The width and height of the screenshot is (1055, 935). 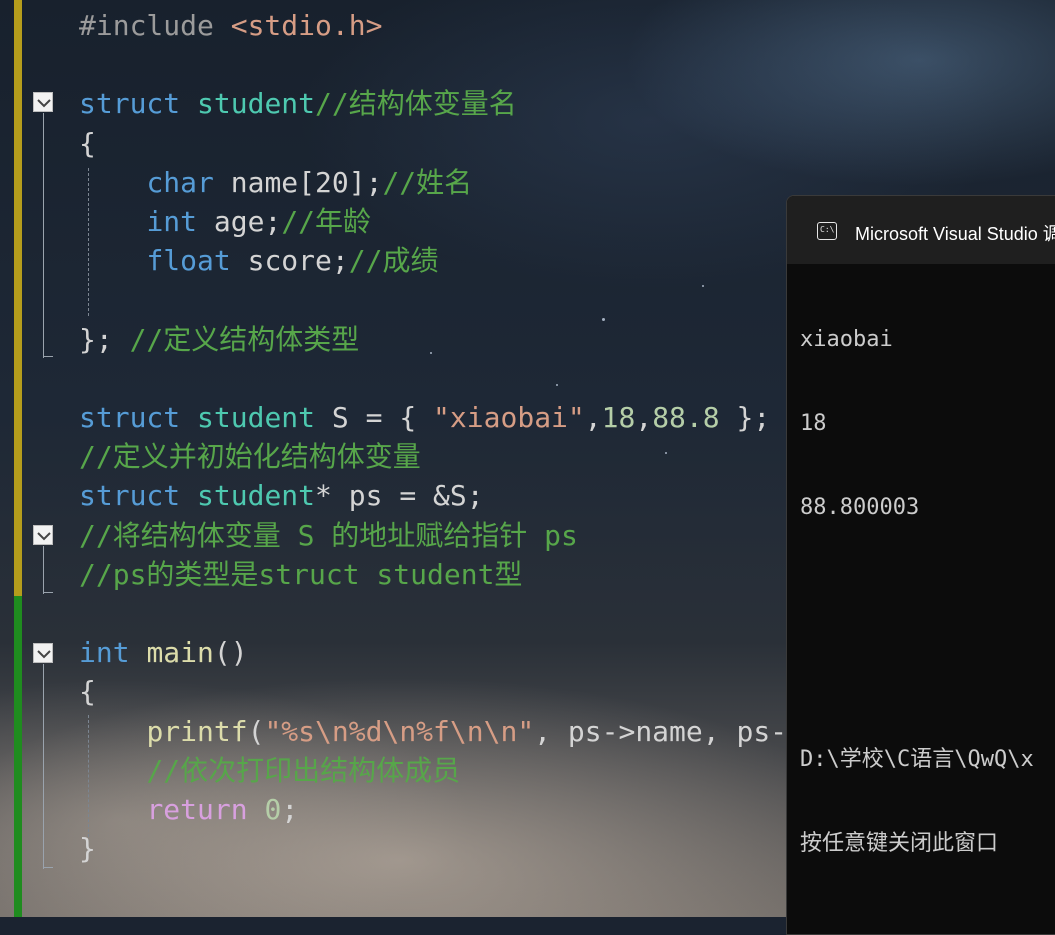 What do you see at coordinates (155, 25) in the screenshot?
I see `code-token: #include` at bounding box center [155, 25].